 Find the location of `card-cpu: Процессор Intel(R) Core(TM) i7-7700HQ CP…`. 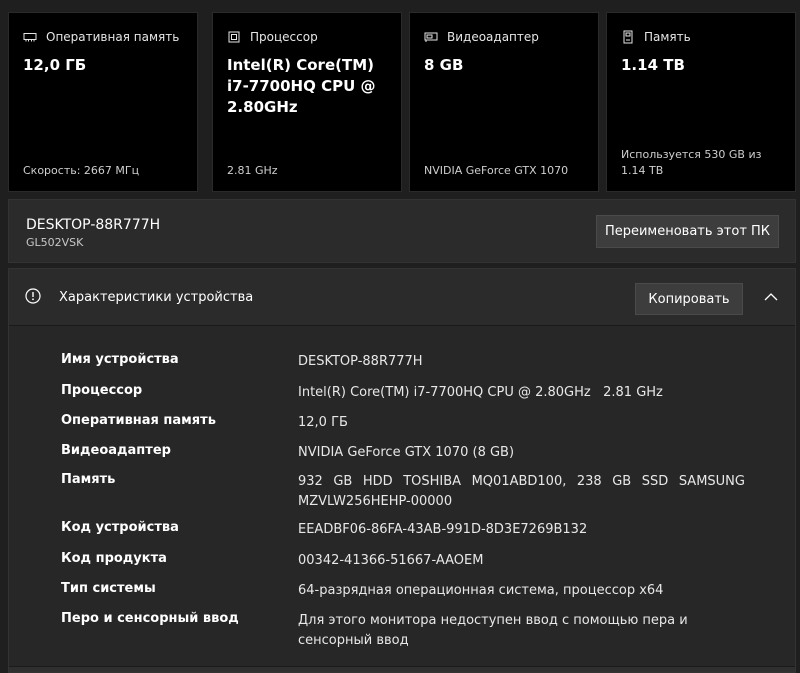

card-cpu: Процессор Intel(R) Core(TM) i7-7700HQ CP… is located at coordinates (307, 102).